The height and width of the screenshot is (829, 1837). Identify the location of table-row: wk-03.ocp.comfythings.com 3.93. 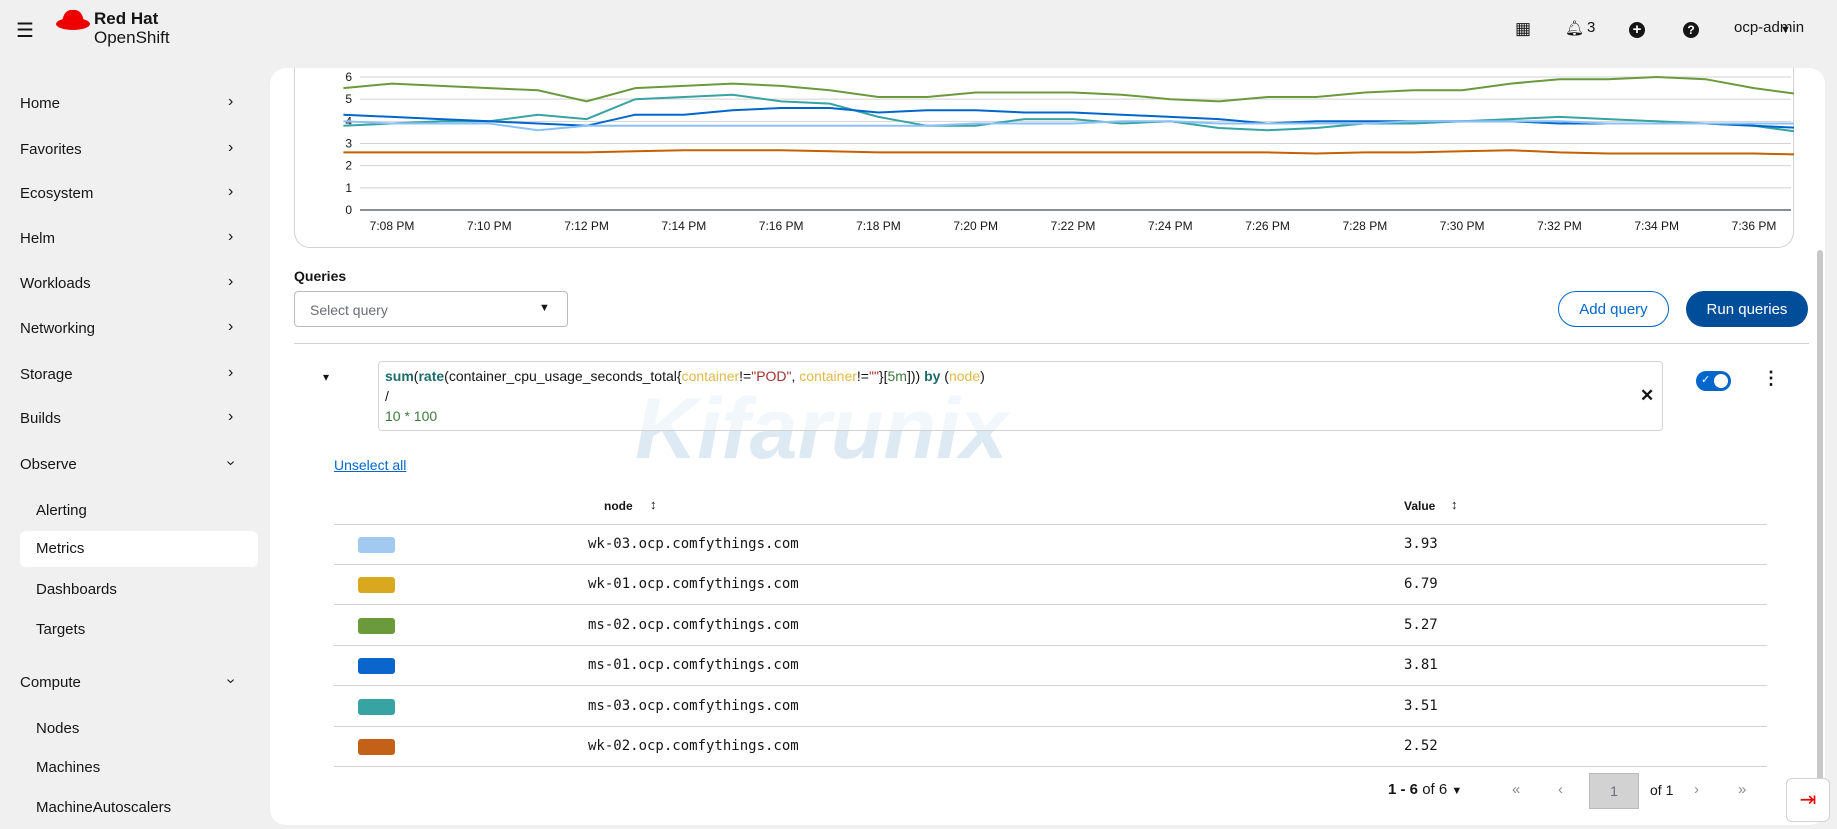
(1050, 545).